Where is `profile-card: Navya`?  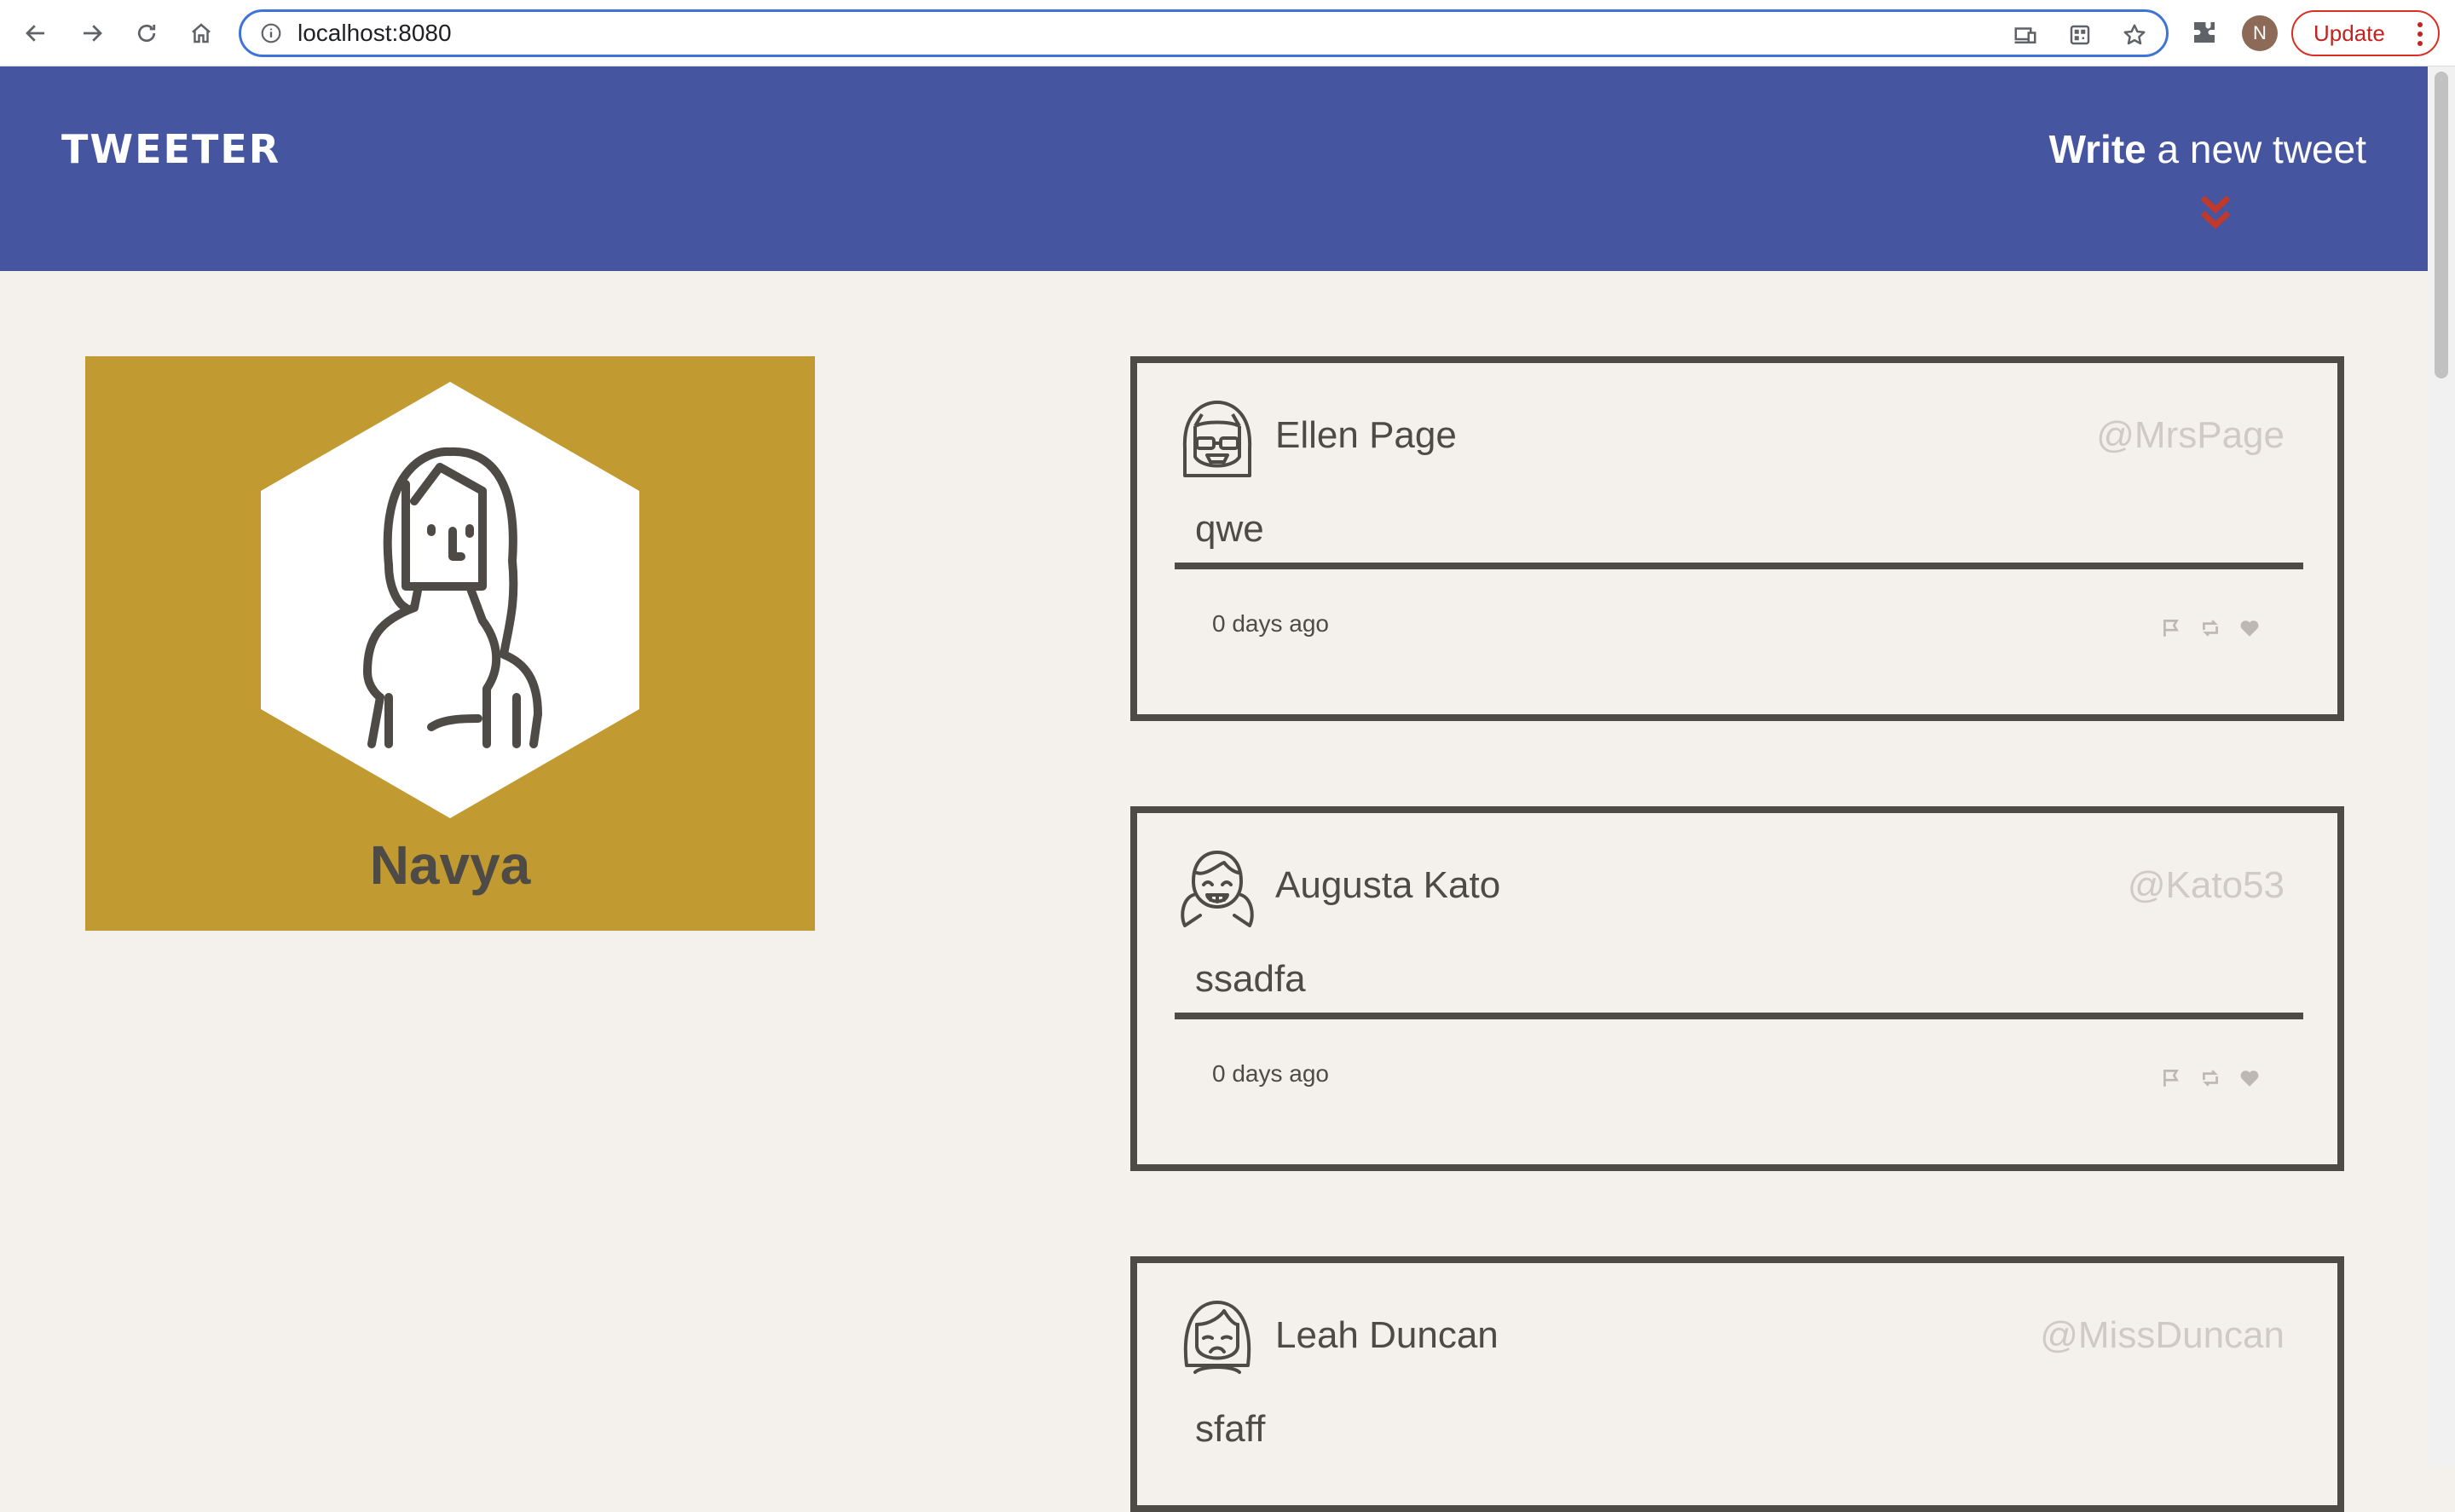
profile-card: Navya is located at coordinates (450, 643).